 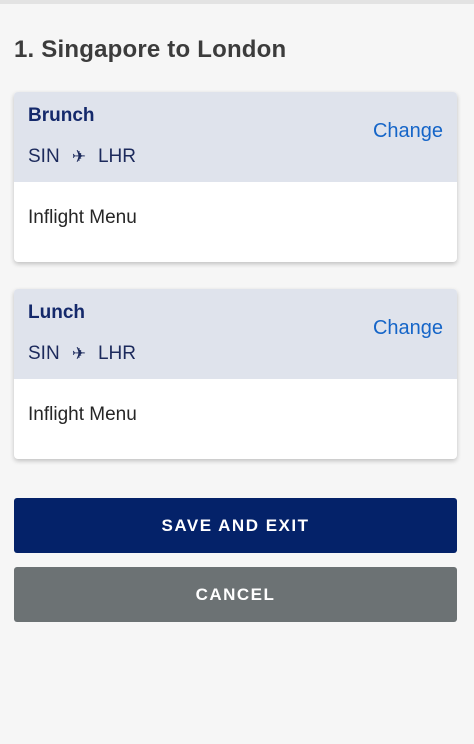 I want to click on meal-name: Brunch, so click(x=61, y=115).